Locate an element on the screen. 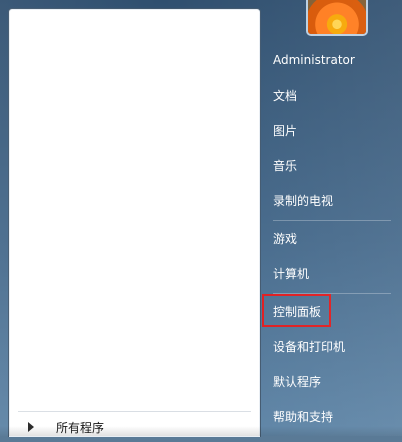 The width and height of the screenshot is (402, 442). user-avatar is located at coordinates (337, 18).